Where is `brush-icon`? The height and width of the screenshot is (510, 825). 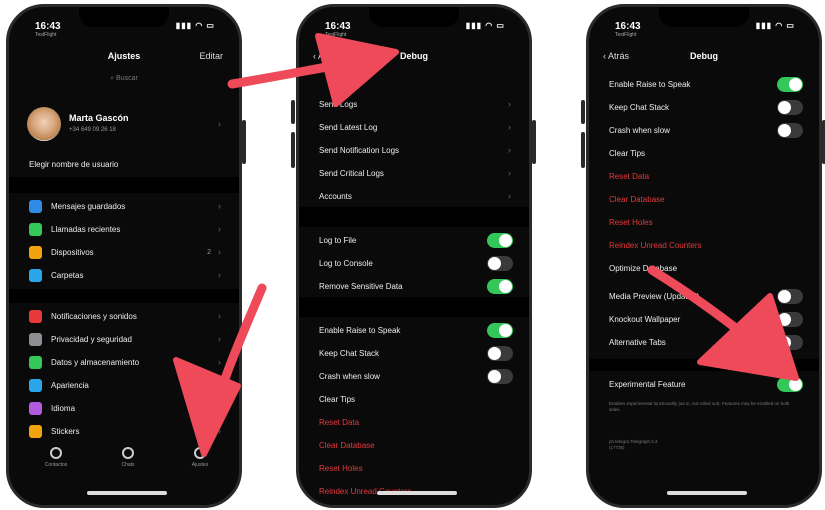
brush-icon is located at coordinates (35, 385).